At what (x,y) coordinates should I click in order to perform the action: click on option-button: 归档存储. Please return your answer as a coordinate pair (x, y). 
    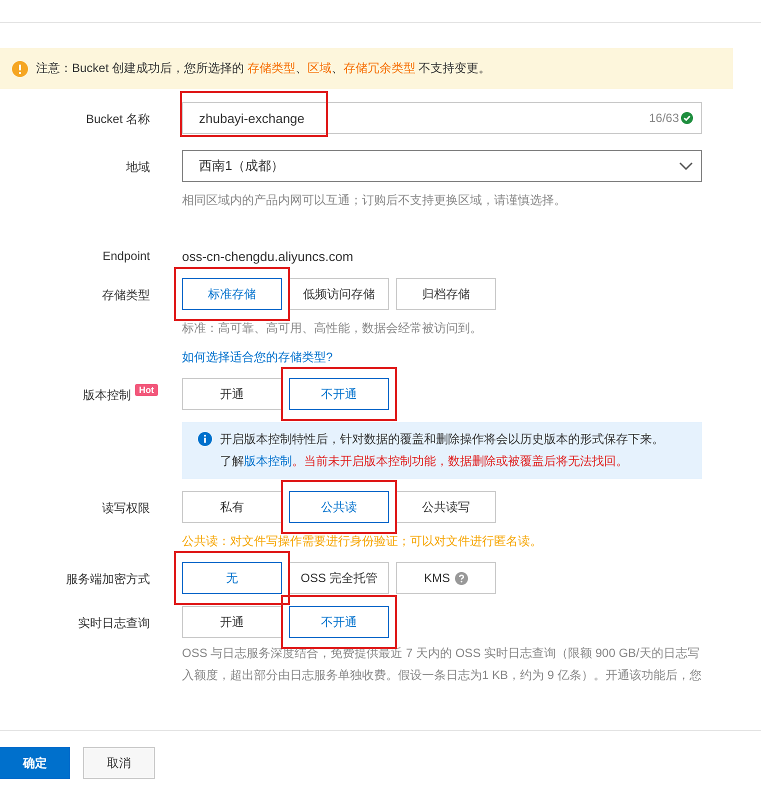
    Looking at the image, I should click on (446, 294).